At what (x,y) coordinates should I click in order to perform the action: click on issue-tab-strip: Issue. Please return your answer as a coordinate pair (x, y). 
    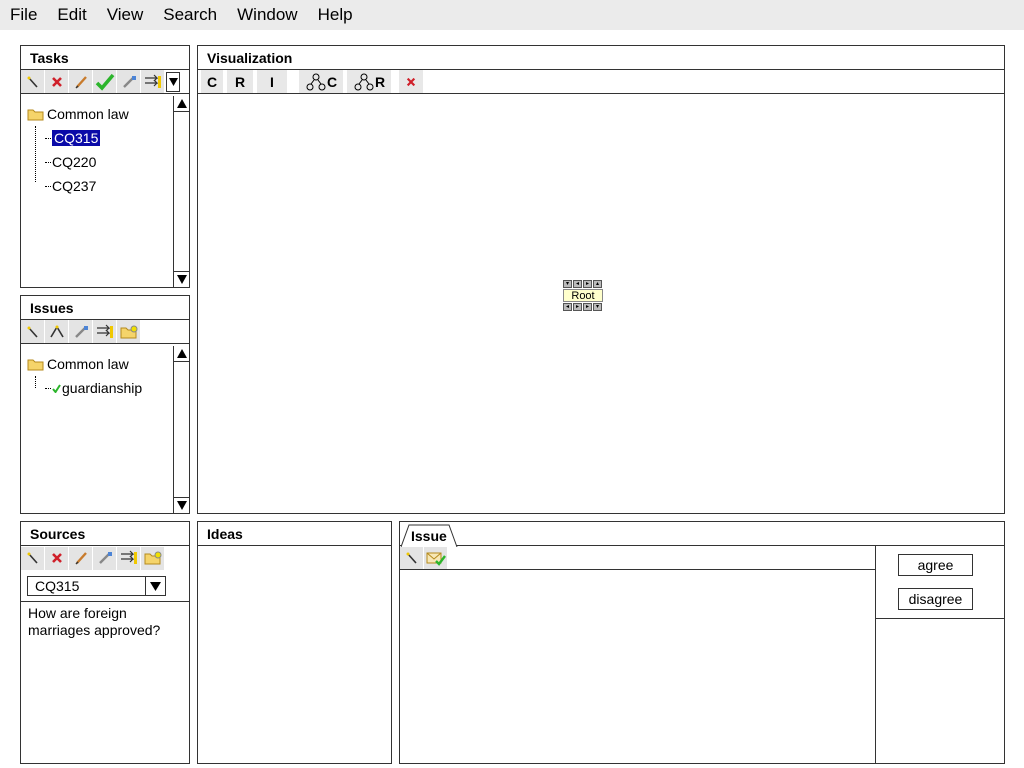
    Looking at the image, I should click on (702, 534).